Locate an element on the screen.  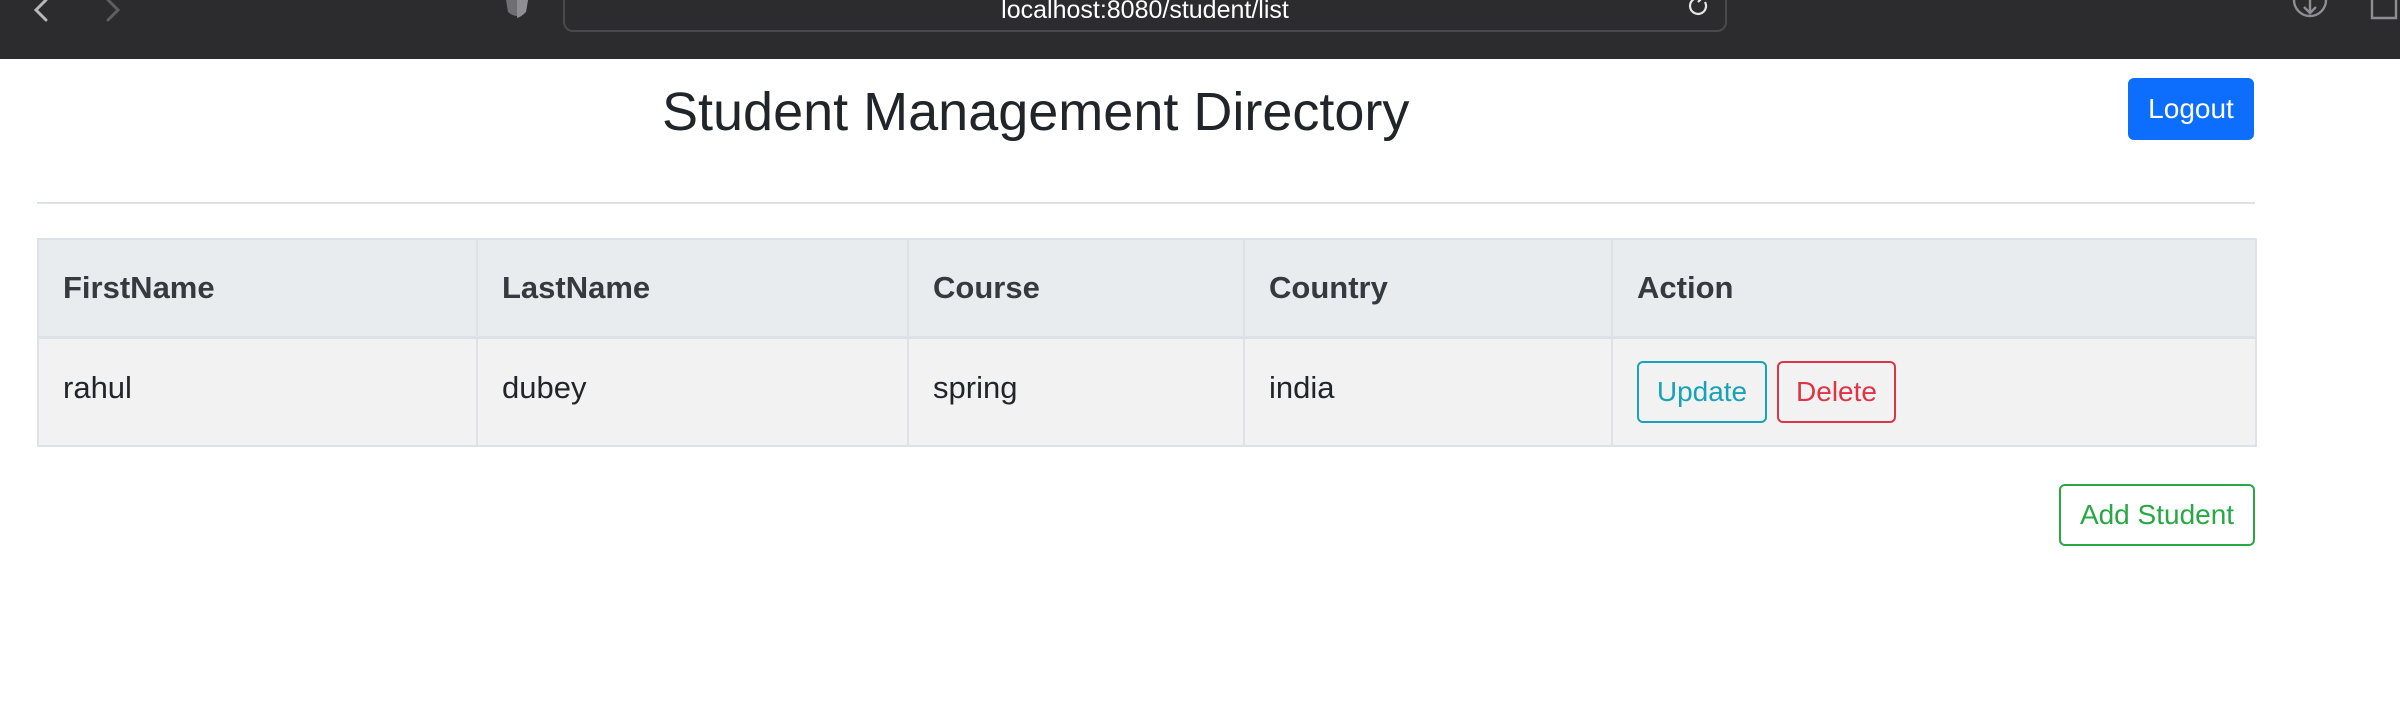
last-name-cell: dubey is located at coordinates (692, 391).